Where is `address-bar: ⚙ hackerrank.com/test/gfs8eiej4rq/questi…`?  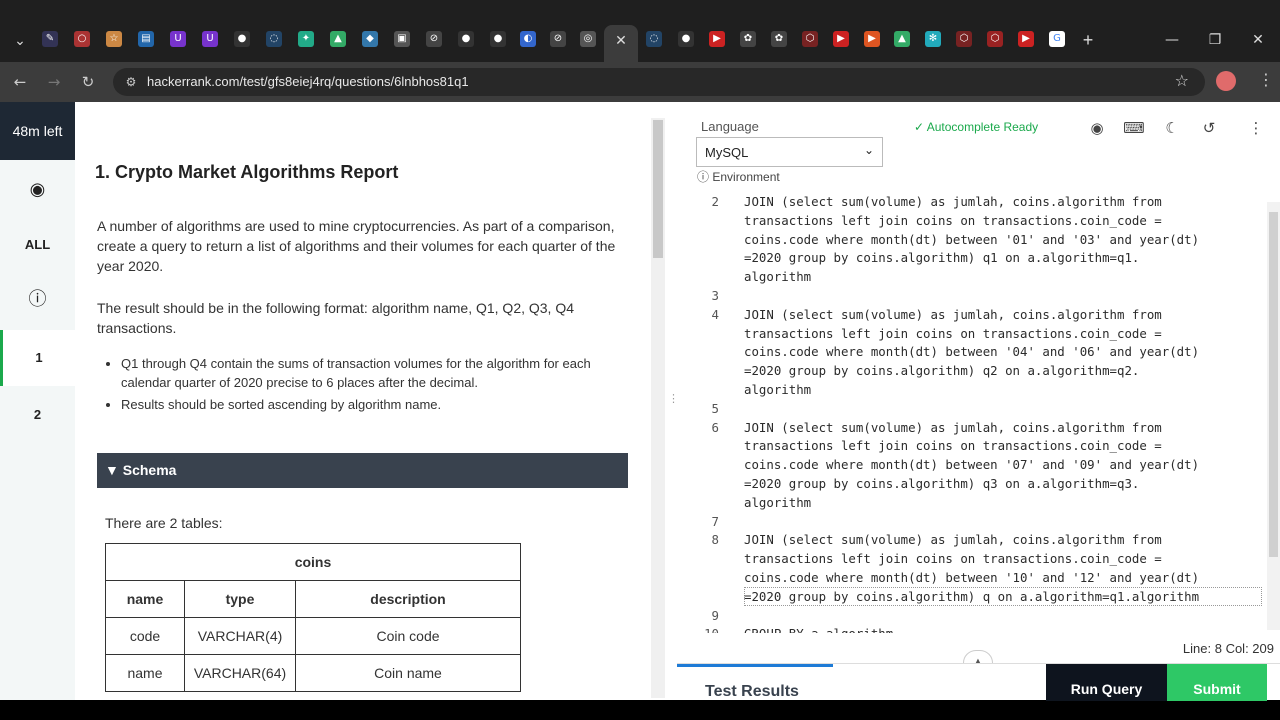
address-bar: ⚙ hackerrank.com/test/gfs8eiej4rq/questi… is located at coordinates (659, 82).